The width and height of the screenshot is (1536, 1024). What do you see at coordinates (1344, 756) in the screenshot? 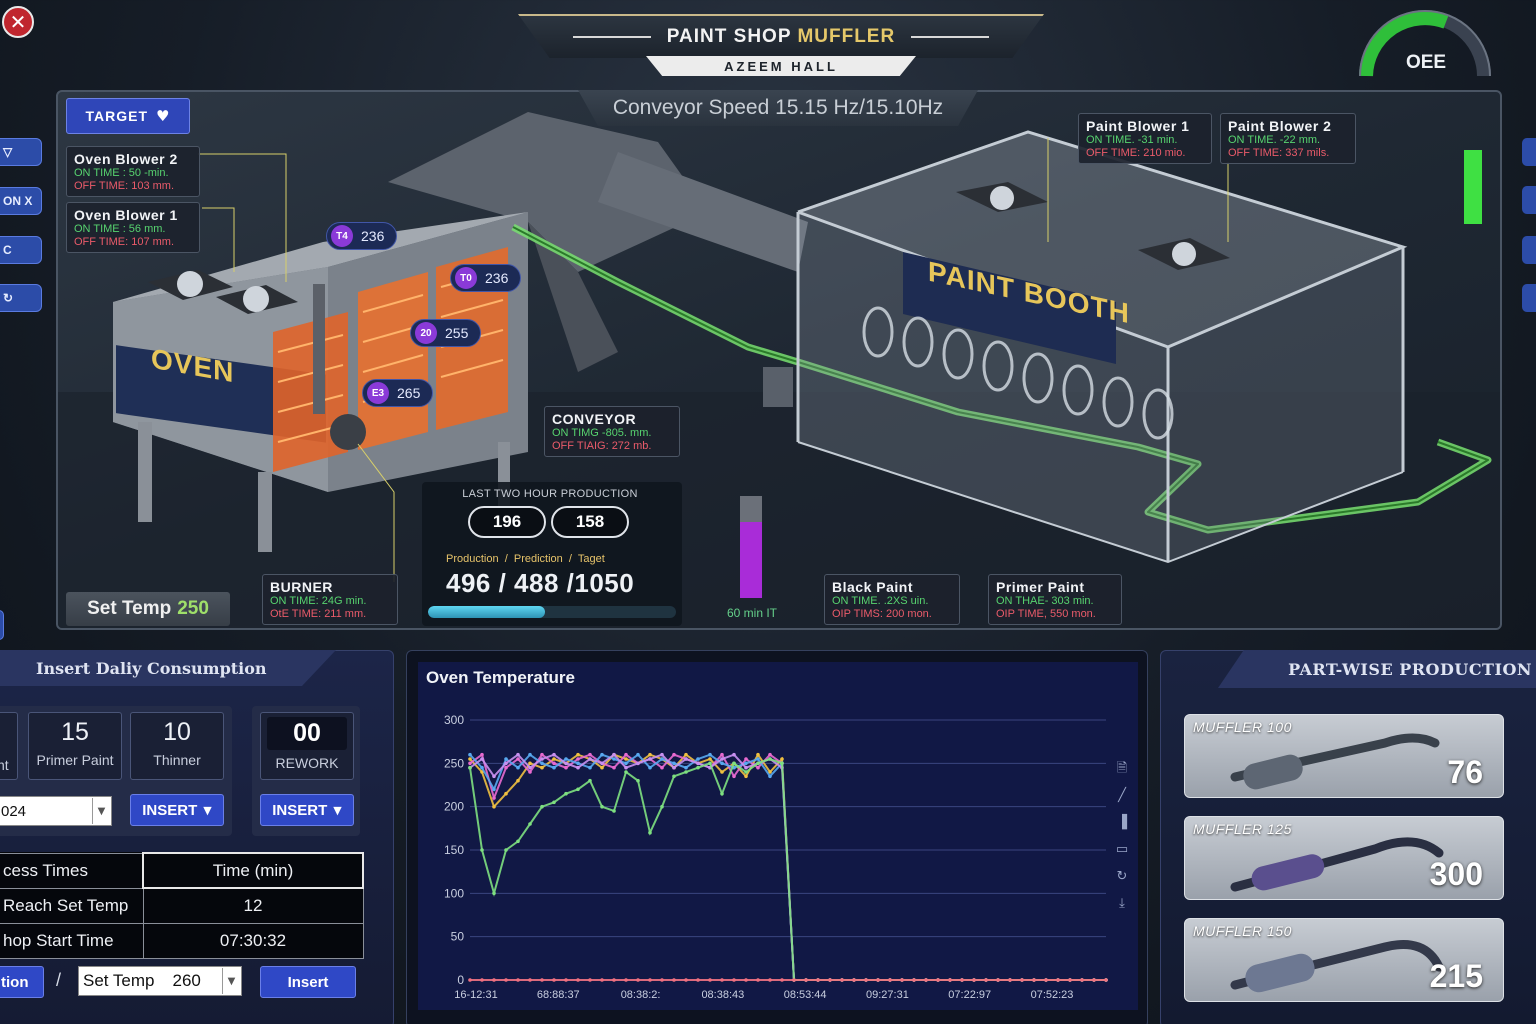
I see `part-card-muffler-100: MUFFLER 100 76` at bounding box center [1344, 756].